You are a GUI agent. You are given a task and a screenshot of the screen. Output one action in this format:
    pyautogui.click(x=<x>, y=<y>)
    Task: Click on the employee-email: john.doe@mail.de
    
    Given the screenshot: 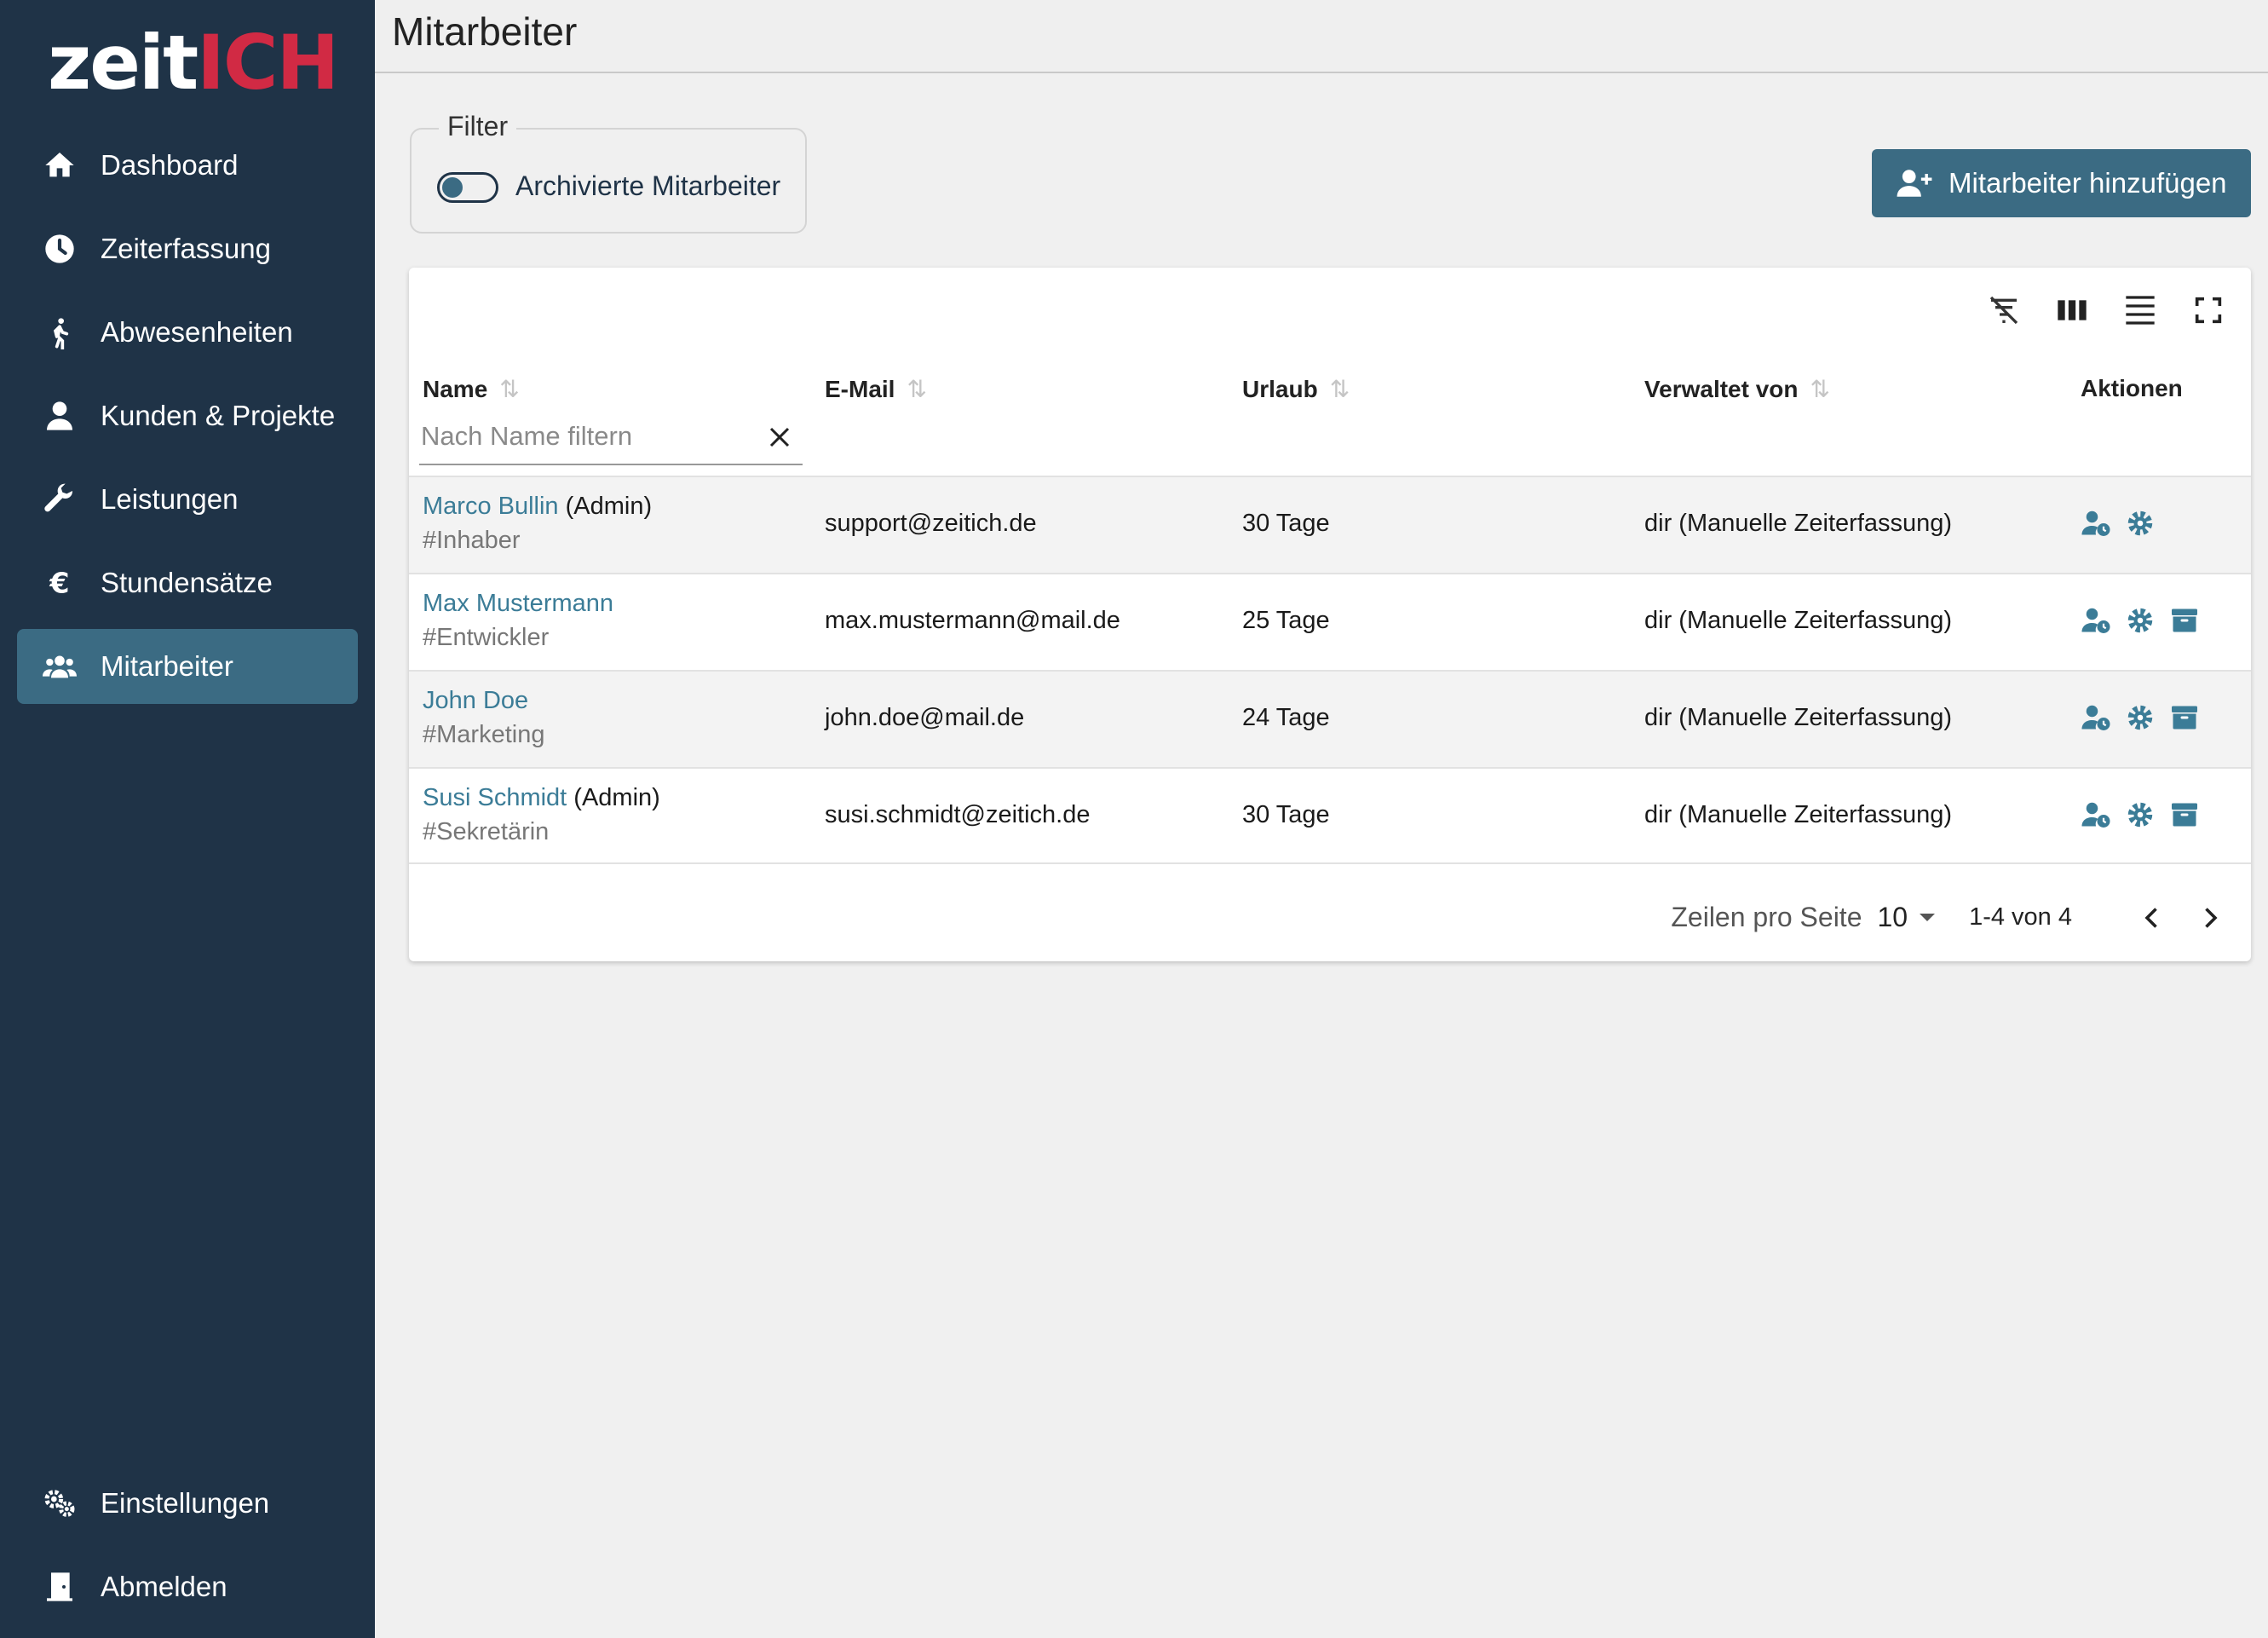 What is the action you would take?
    pyautogui.click(x=925, y=717)
    